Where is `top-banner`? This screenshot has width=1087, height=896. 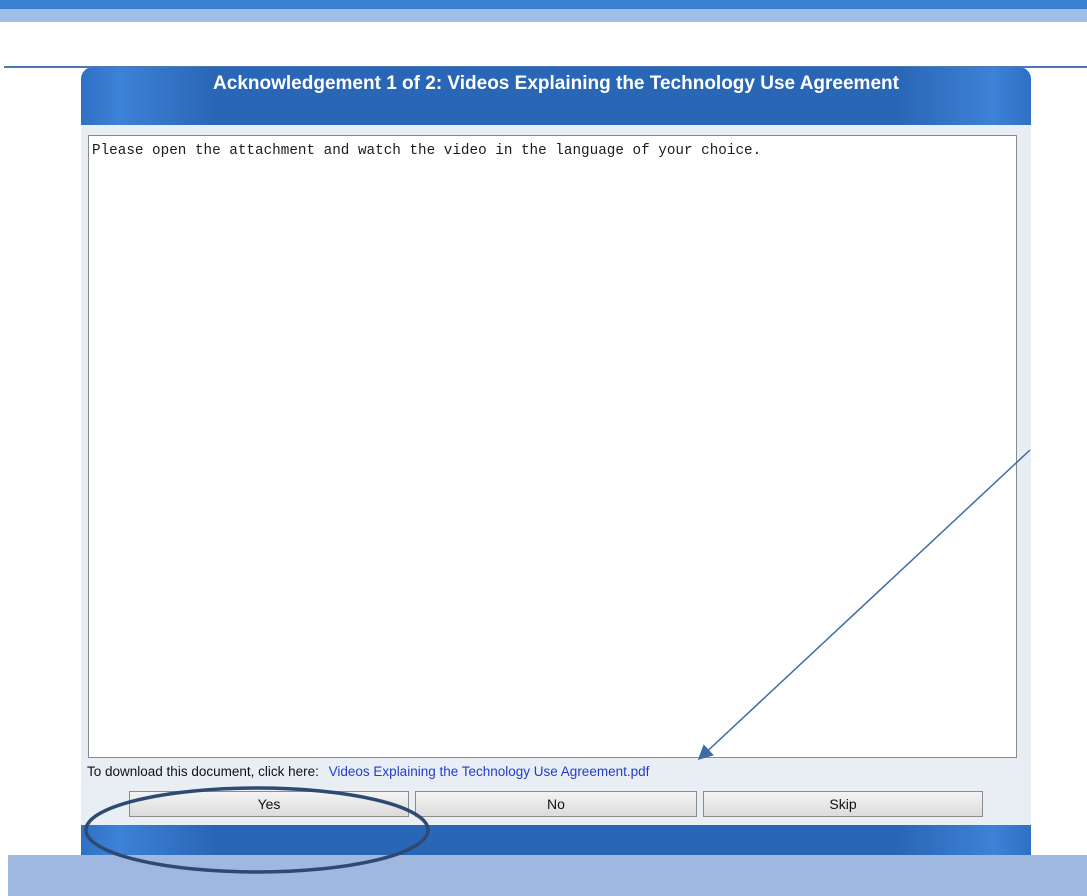
top-banner is located at coordinates (543, 11).